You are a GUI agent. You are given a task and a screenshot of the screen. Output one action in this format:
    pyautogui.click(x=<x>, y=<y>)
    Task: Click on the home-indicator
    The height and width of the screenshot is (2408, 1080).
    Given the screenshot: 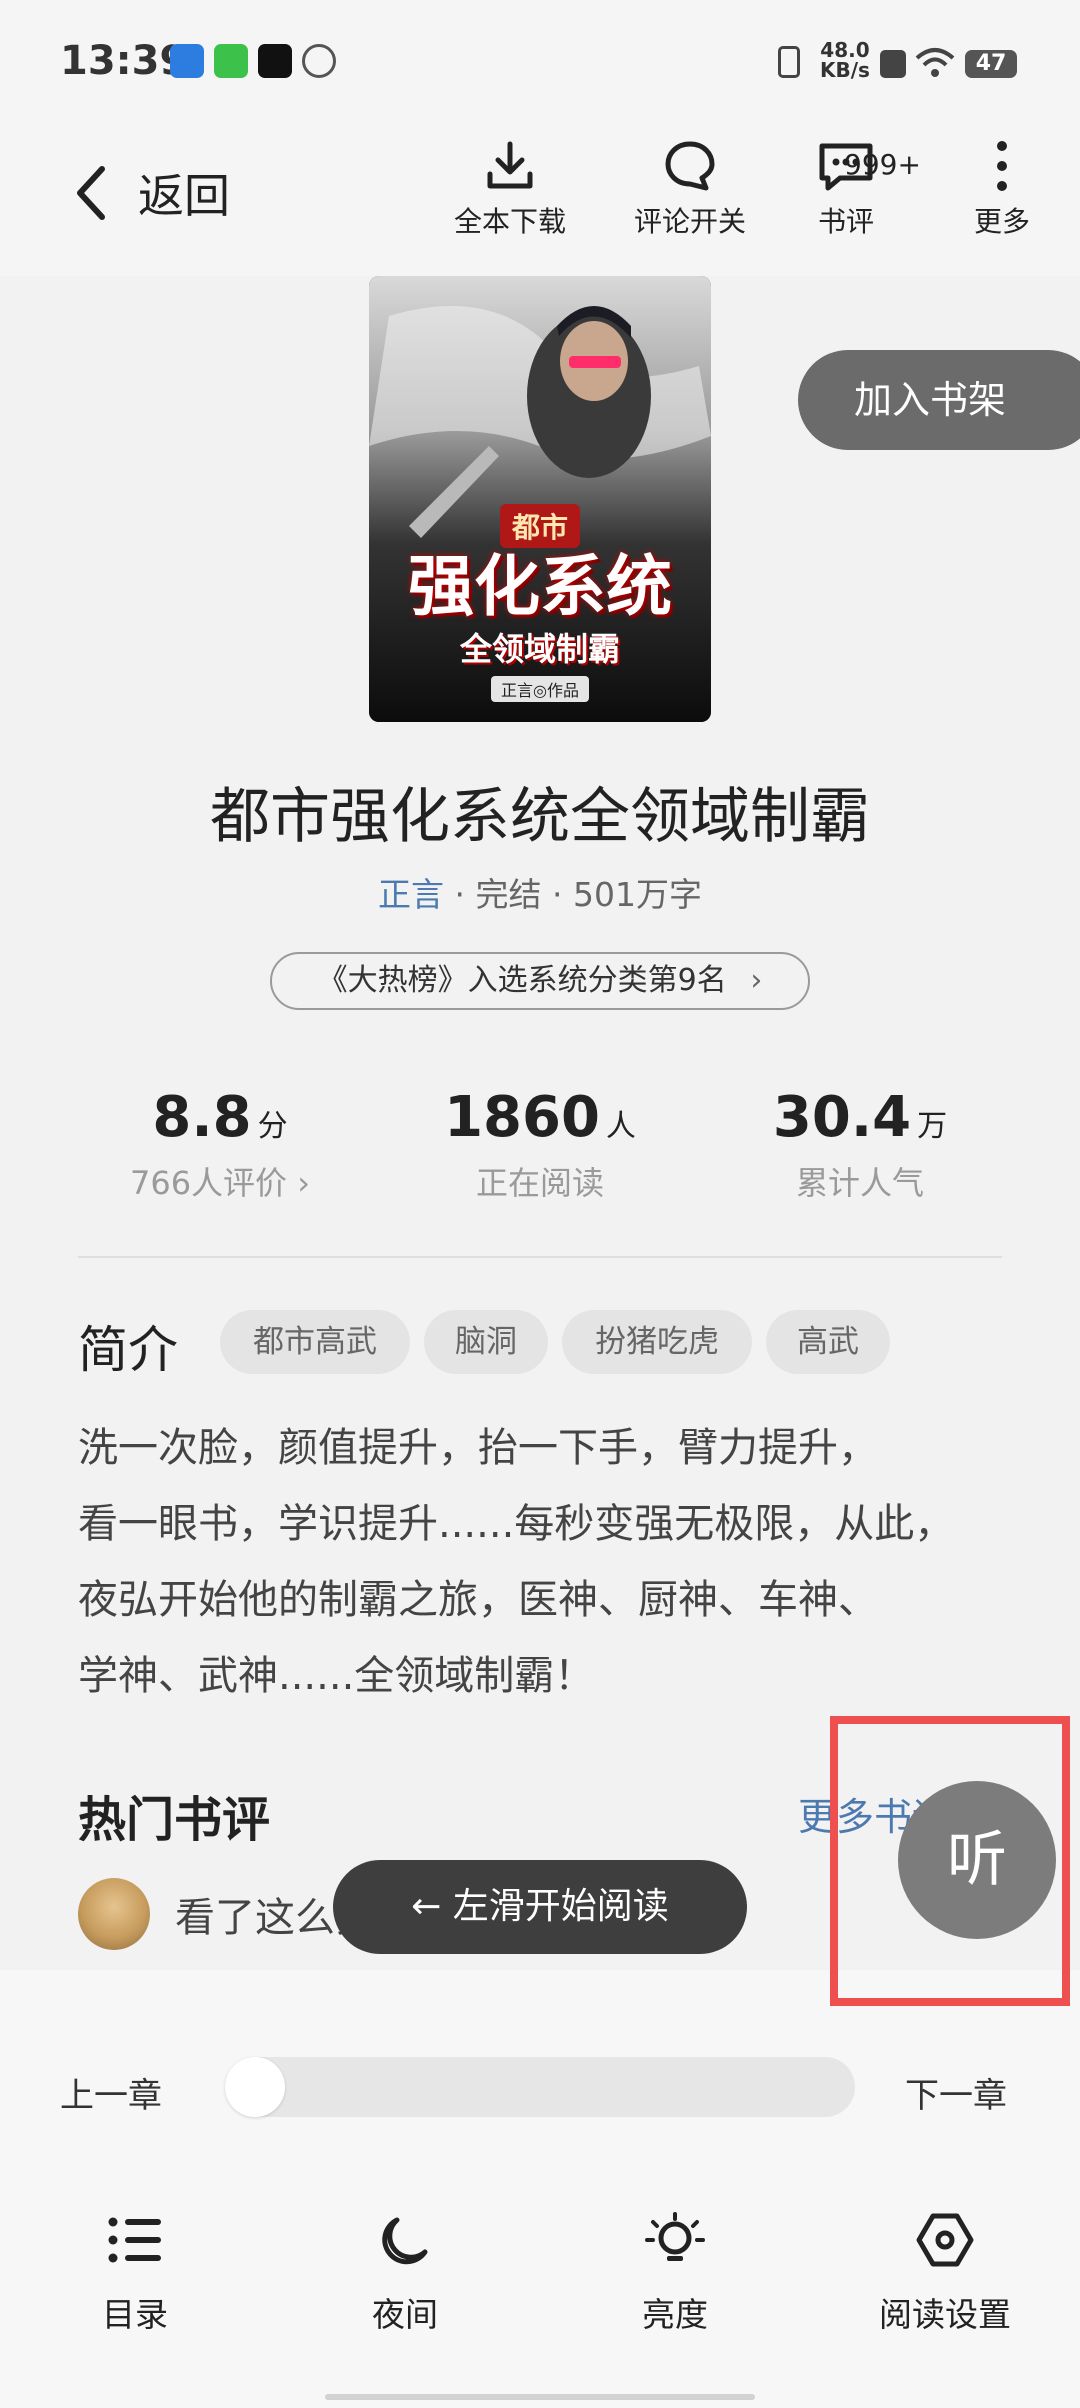 What is the action you would take?
    pyautogui.click(x=540, y=2397)
    